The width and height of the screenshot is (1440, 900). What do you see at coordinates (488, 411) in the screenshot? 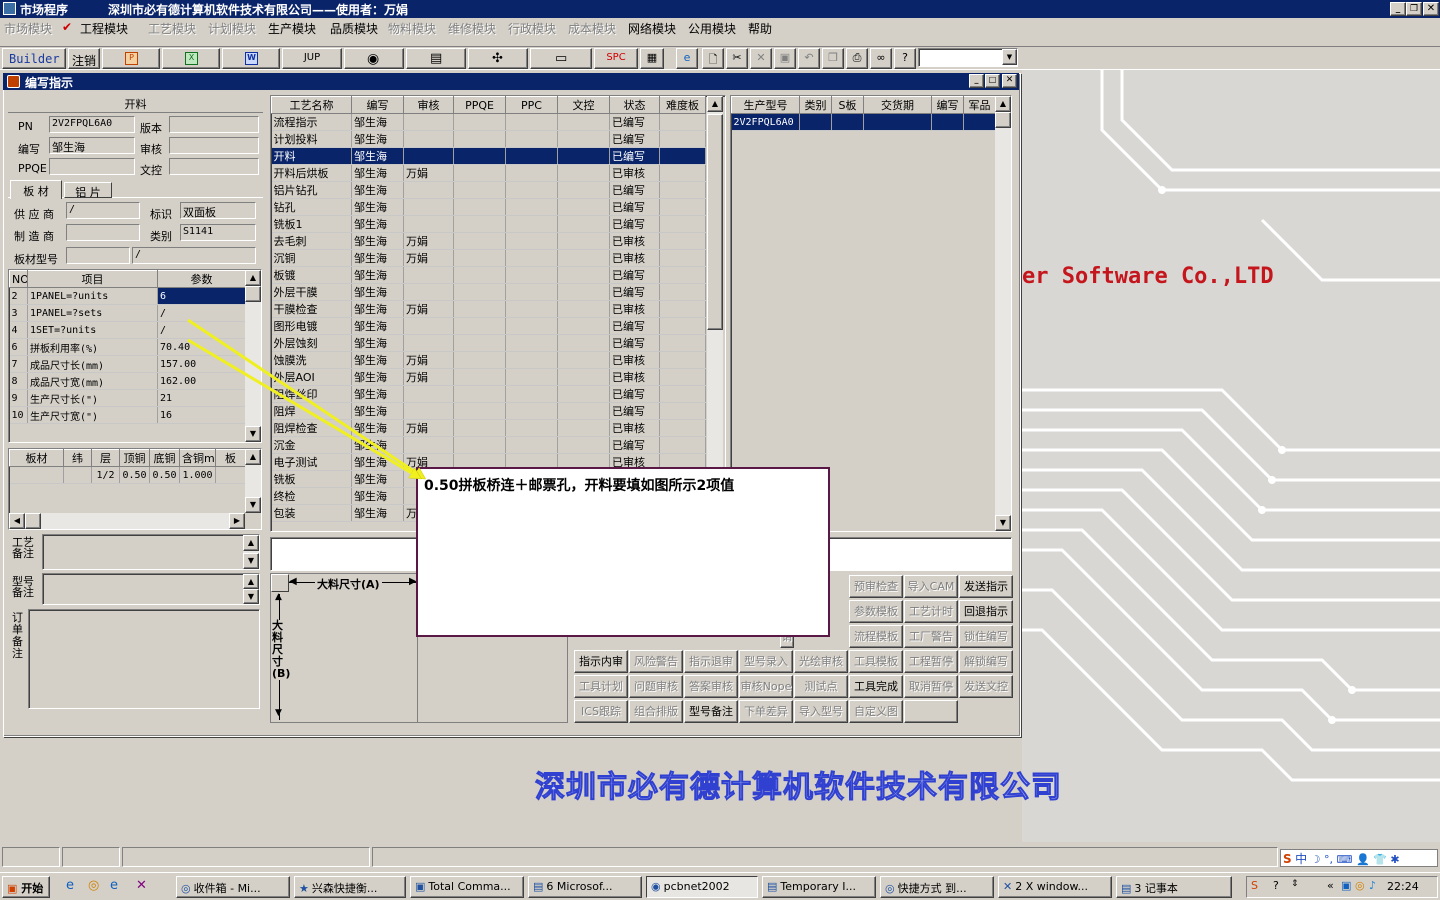
I see `process-row: 阻焊 邹生海 已编写` at bounding box center [488, 411].